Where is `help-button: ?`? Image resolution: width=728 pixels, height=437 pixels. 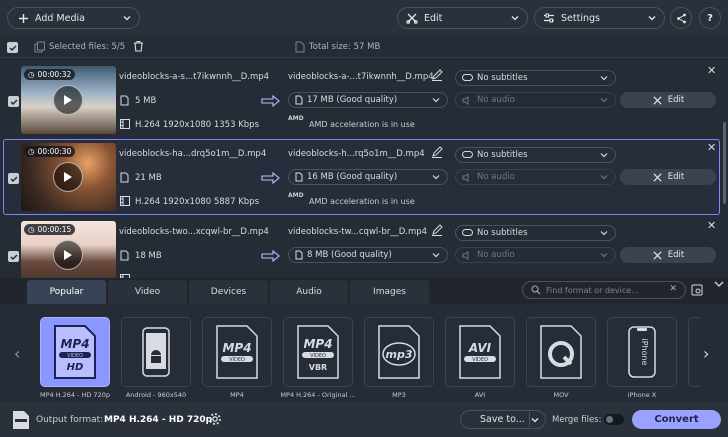
help-button: ? is located at coordinates (710, 18).